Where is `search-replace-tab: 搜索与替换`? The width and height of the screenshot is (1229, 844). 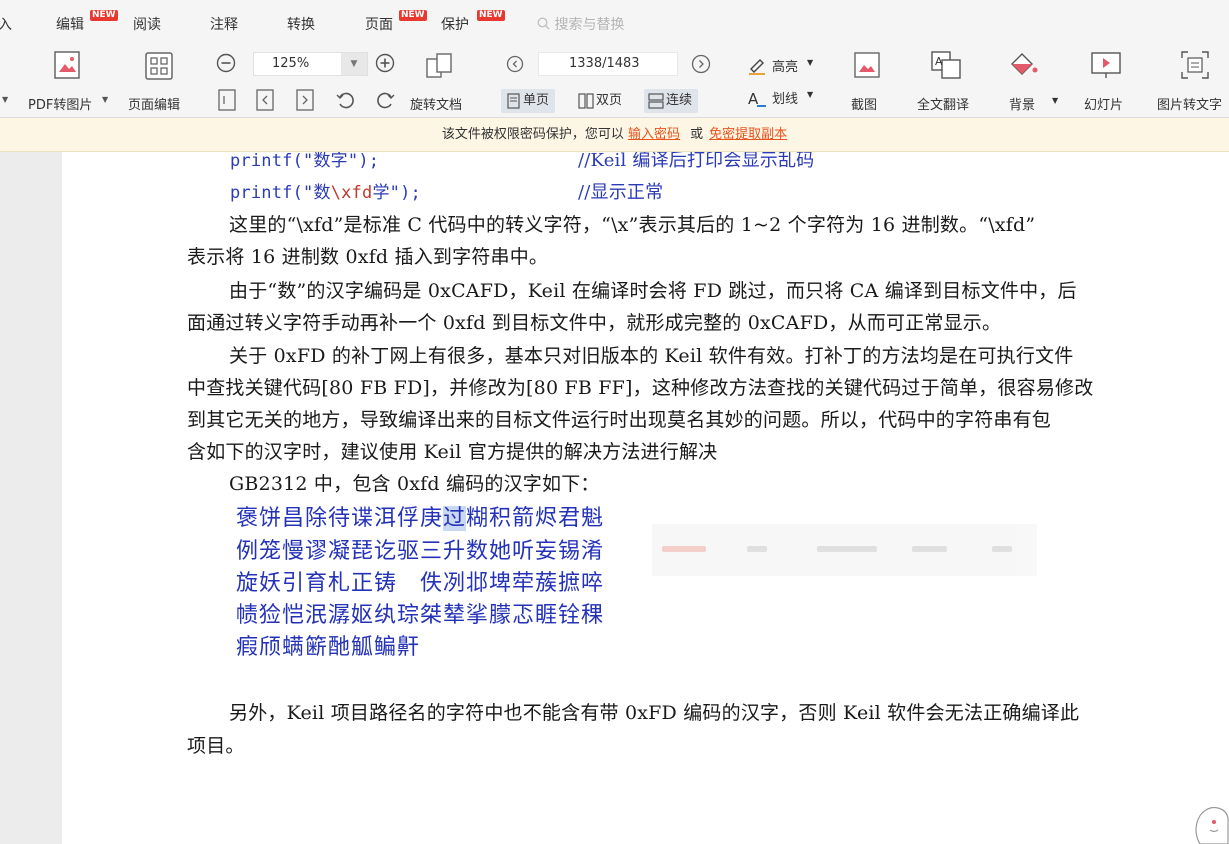 search-replace-tab: 搜索与替换 is located at coordinates (580, 24).